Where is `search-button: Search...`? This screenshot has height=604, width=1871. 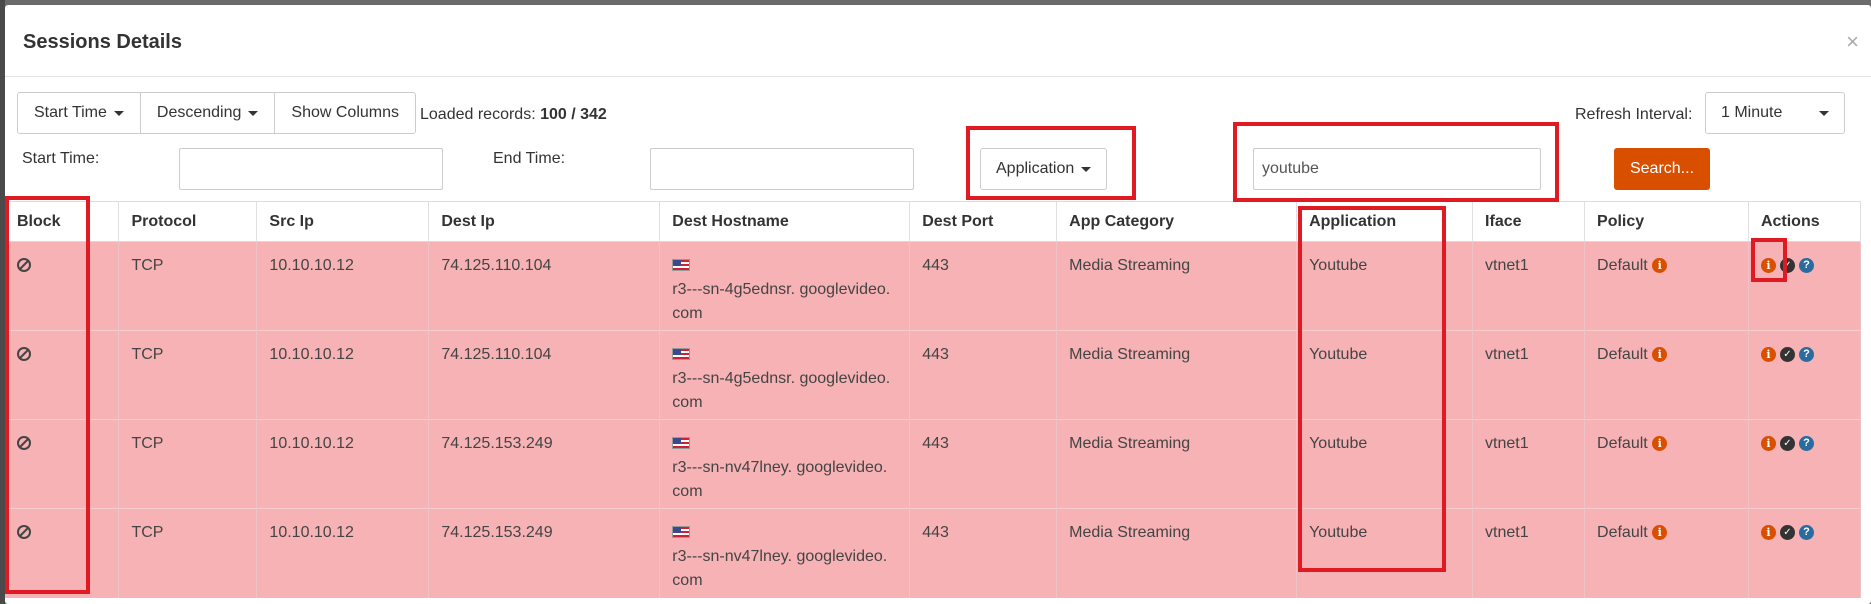 search-button: Search... is located at coordinates (1662, 169).